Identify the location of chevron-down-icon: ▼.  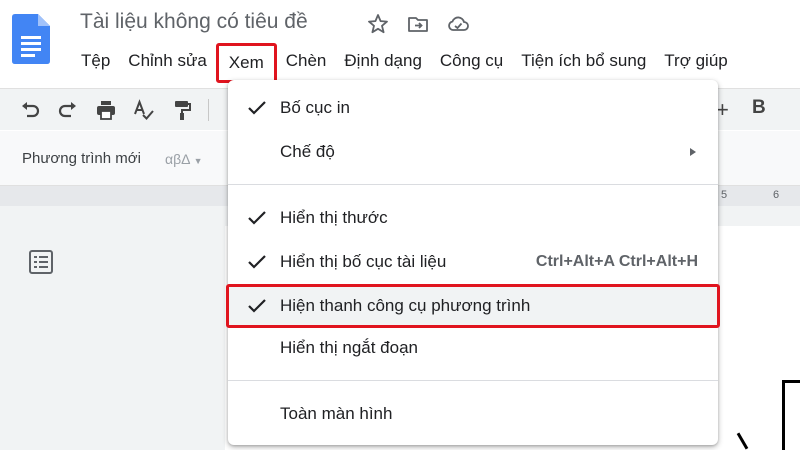
(198, 161).